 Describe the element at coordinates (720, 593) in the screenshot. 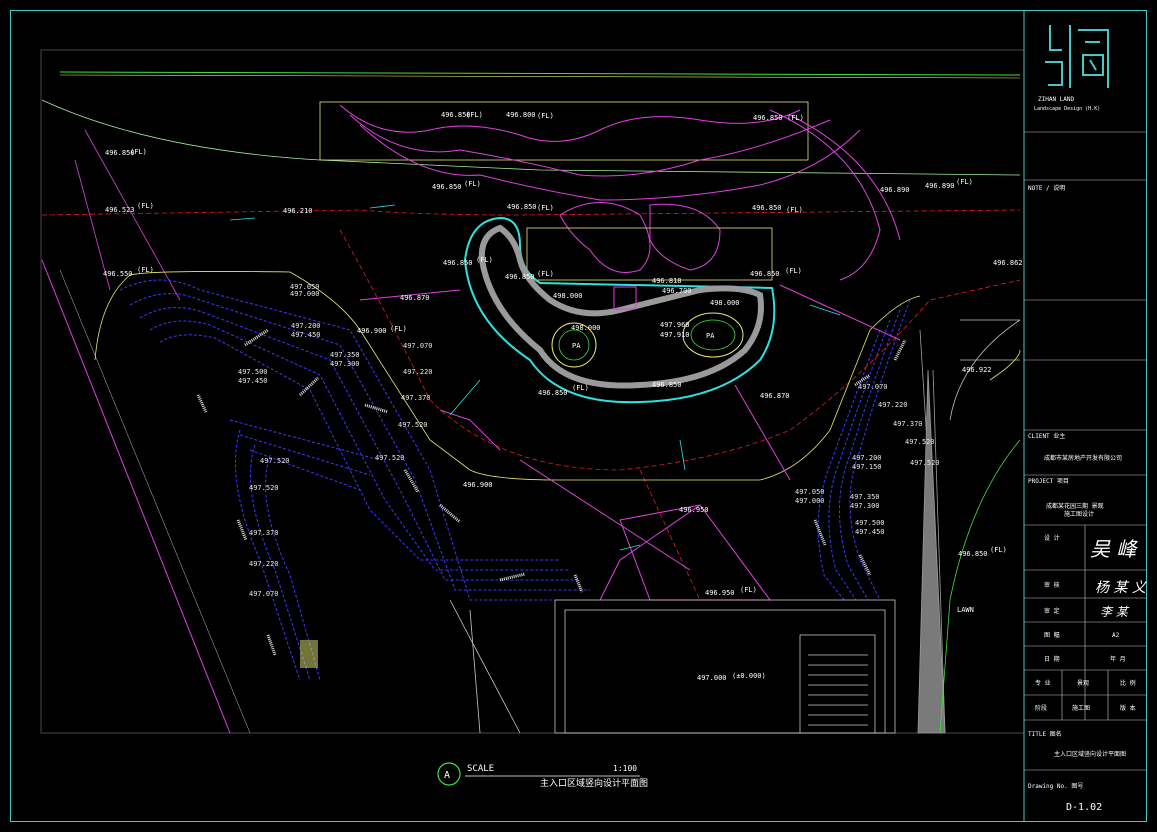

I see `spot-elevation: 496.950` at that location.